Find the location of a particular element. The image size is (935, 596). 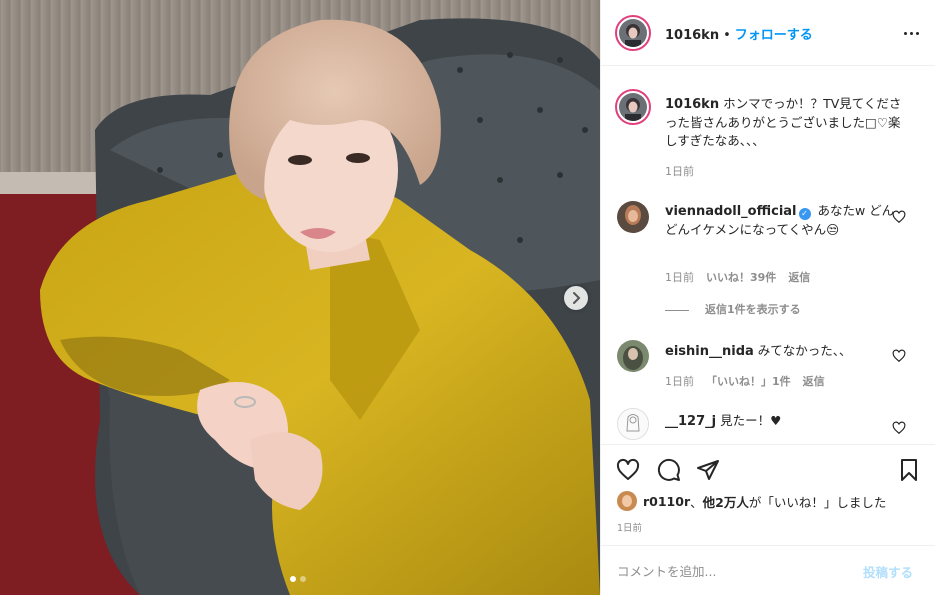

liker-username: r0110r is located at coordinates (666, 501).